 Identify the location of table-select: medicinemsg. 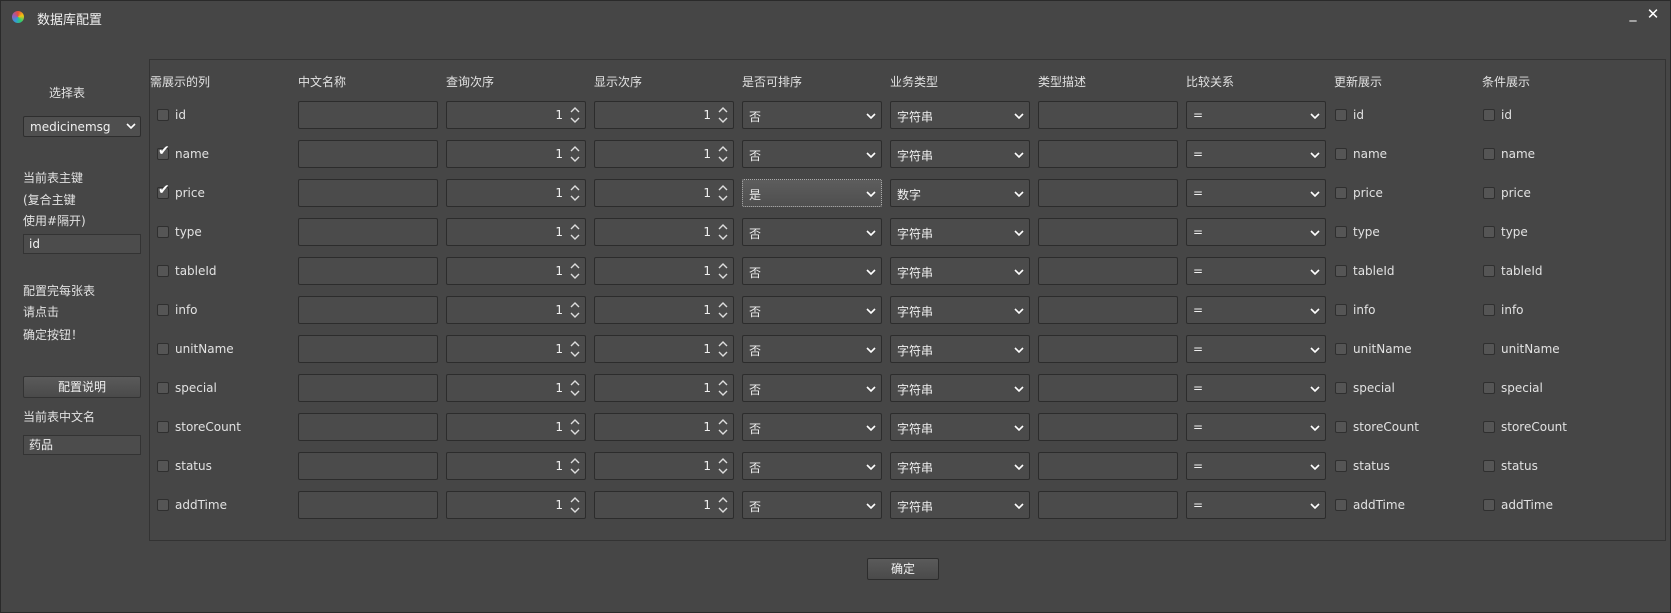
(82, 126).